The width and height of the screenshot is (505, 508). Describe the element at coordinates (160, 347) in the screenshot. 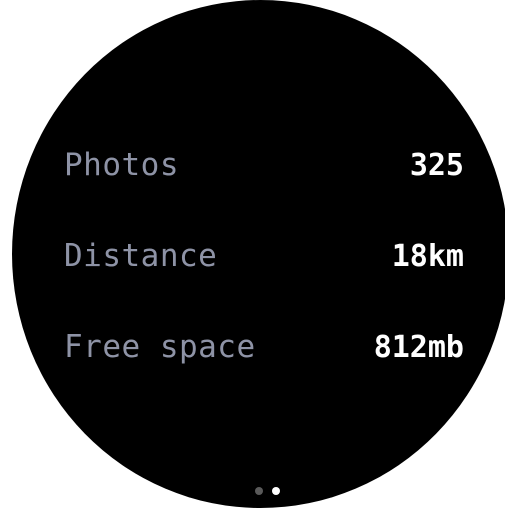

I see `stat-label: Free space` at that location.